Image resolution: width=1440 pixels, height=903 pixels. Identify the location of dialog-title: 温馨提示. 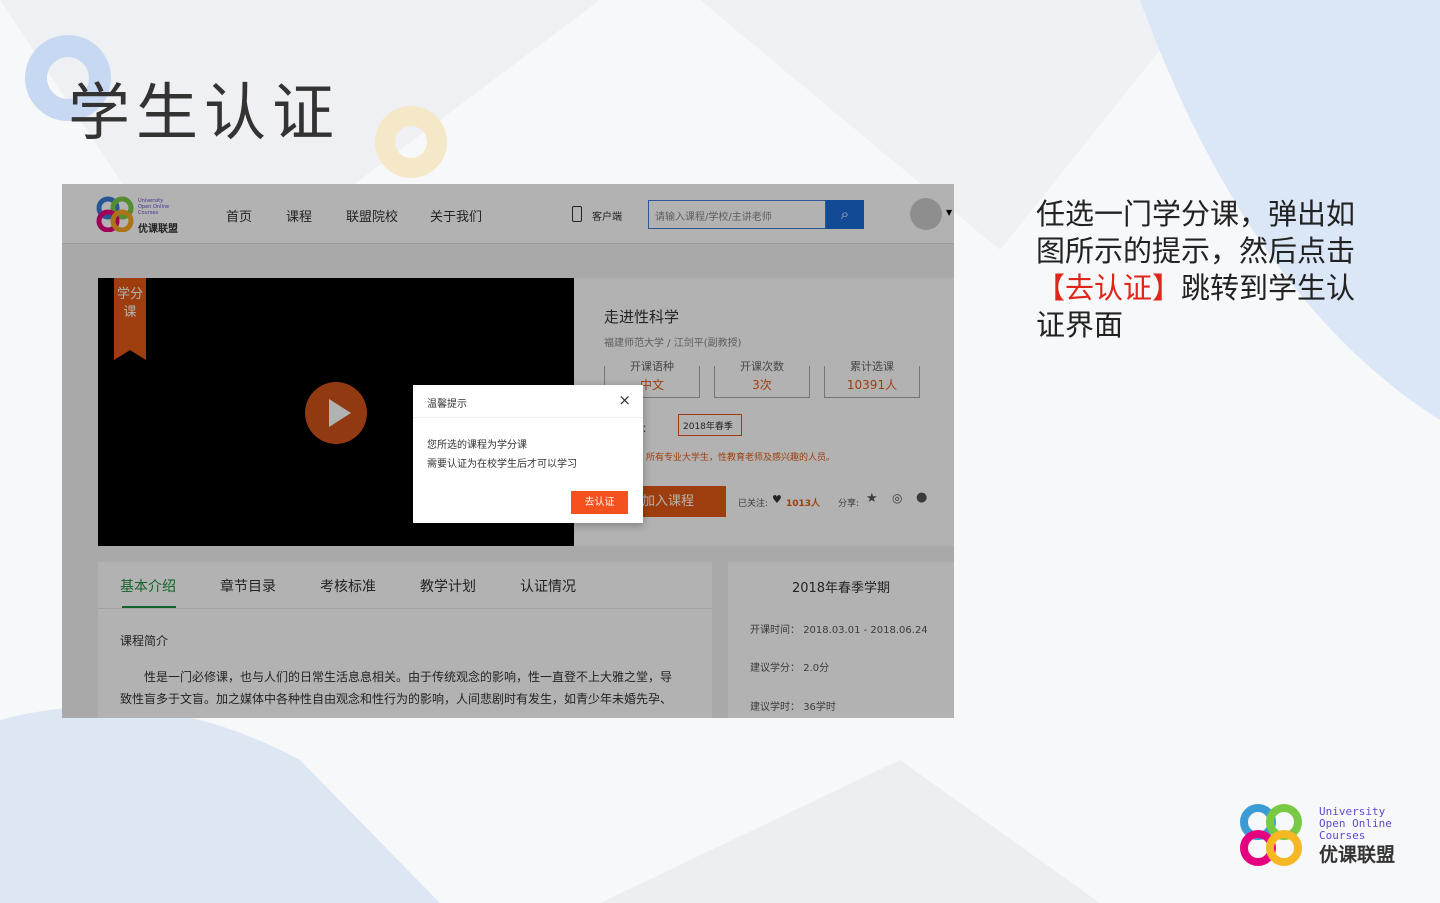
(447, 404).